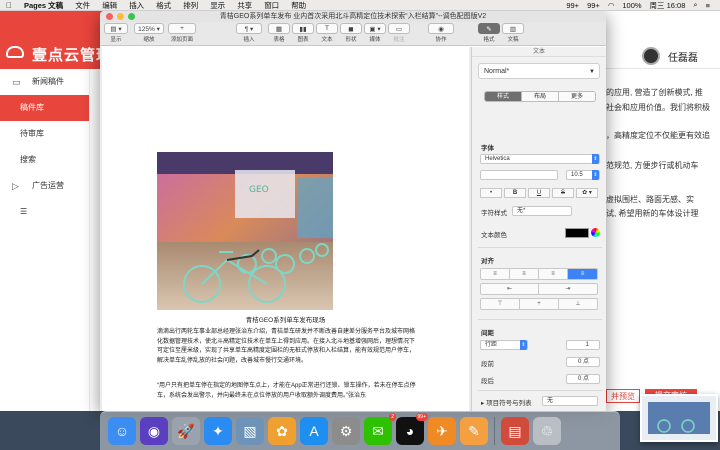 The height and width of the screenshot is (450, 720). Describe the element at coordinates (563, 193) in the screenshot. I see `strikethrough-button: S` at that location.